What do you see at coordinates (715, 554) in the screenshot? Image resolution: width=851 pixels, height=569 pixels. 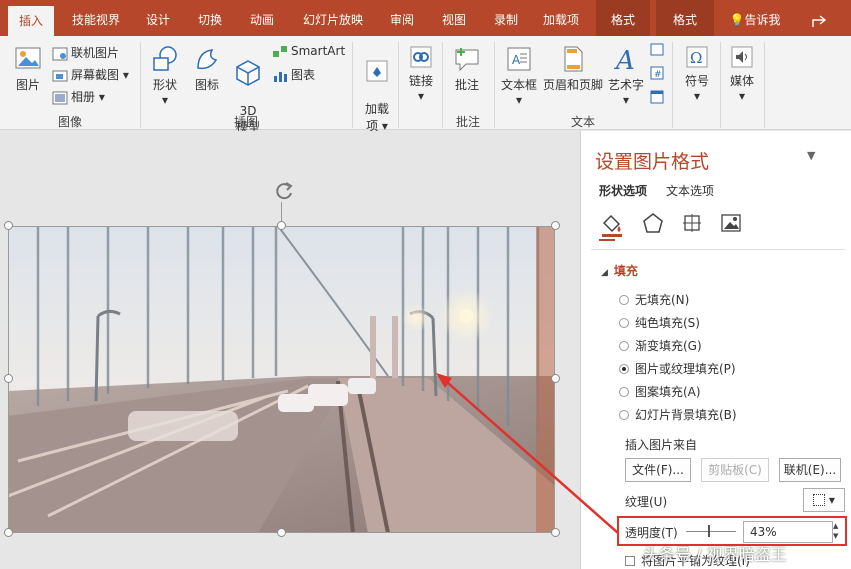 I see `watermark-text: 头条号 / 视界暗盗王` at bounding box center [715, 554].